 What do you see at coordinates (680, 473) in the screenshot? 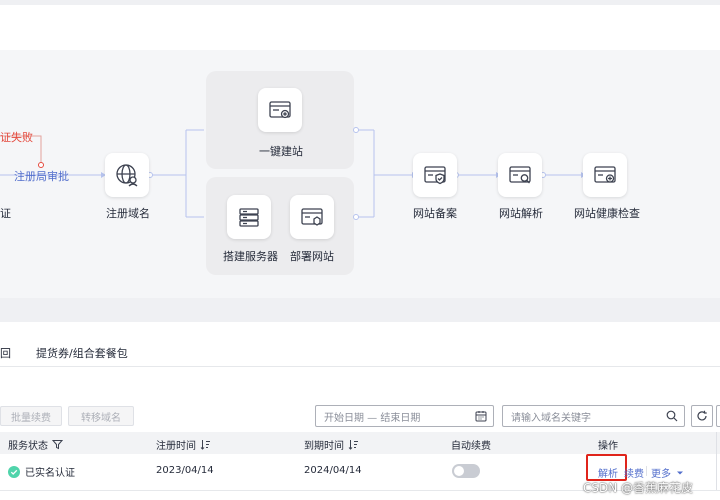
I see `caret-down-icon` at bounding box center [680, 473].